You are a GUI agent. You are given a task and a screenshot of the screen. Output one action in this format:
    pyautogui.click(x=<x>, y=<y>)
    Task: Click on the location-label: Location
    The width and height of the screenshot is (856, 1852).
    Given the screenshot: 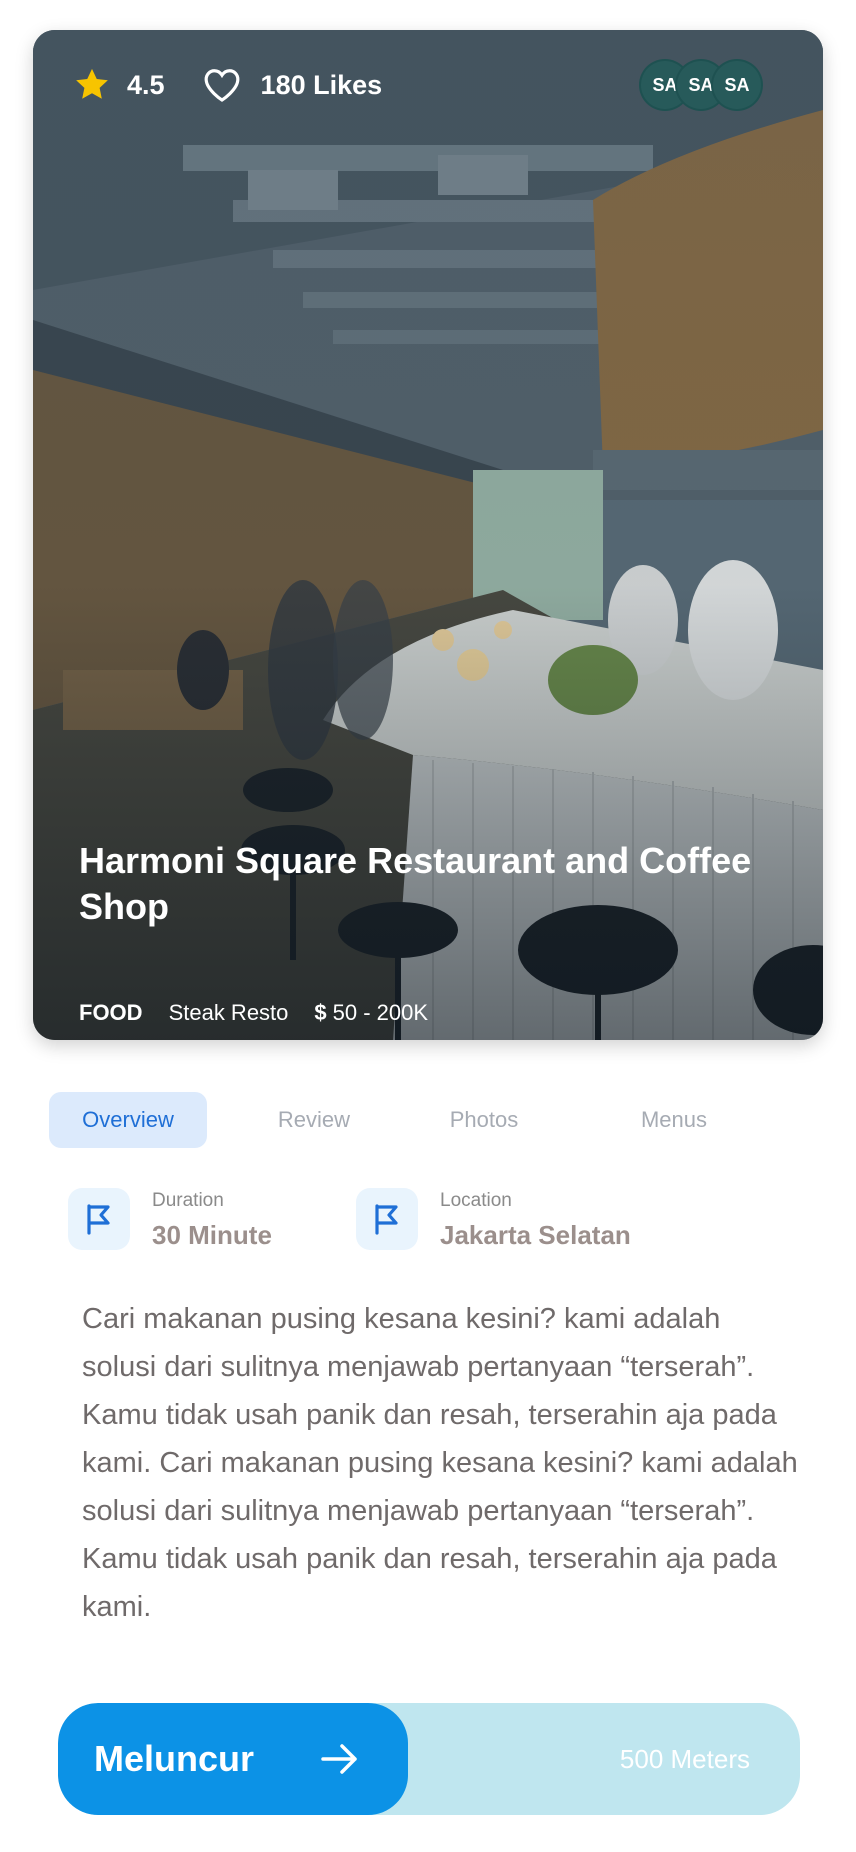 What is the action you would take?
    pyautogui.click(x=476, y=1200)
    